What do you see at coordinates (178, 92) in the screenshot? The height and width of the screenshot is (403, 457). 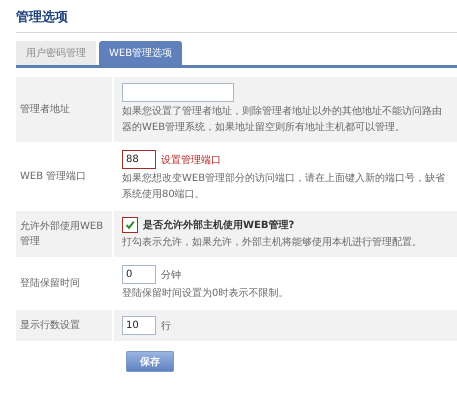 I see `input-field` at bounding box center [178, 92].